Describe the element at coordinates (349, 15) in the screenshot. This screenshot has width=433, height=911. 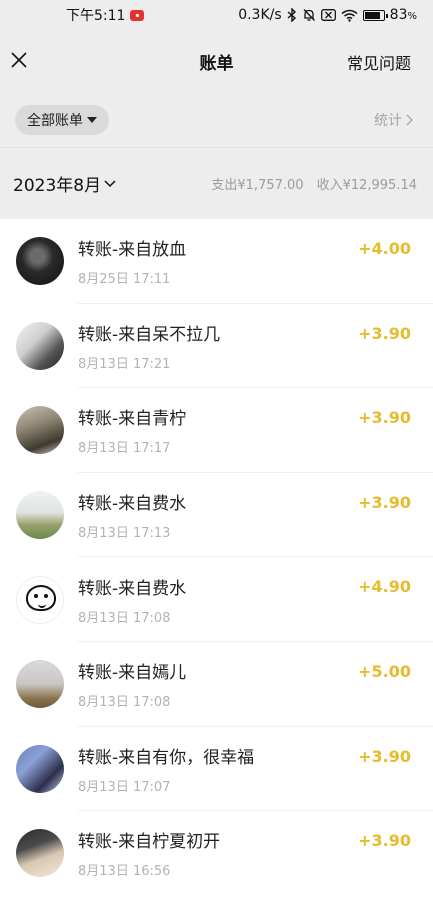
I see `wifi-icon` at that location.